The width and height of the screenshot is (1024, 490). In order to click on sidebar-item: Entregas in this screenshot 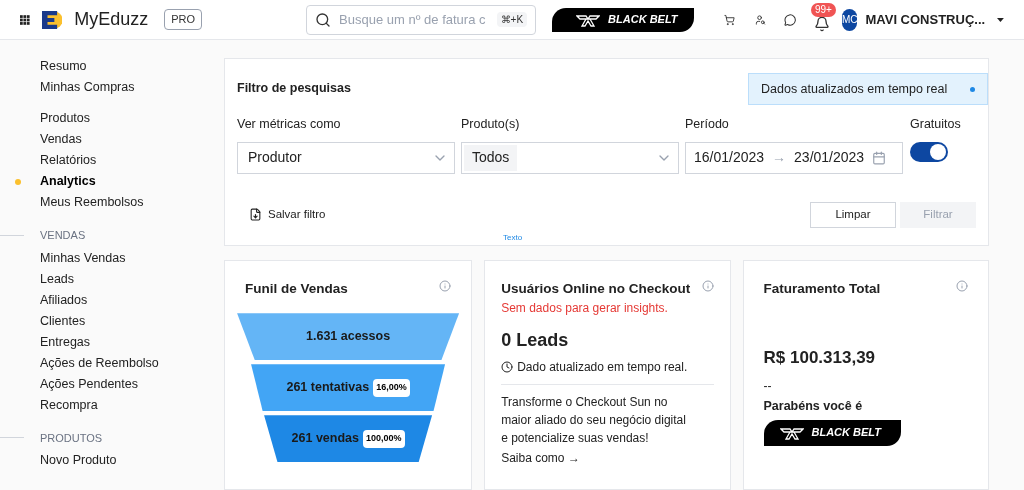, I will do `click(65, 342)`.